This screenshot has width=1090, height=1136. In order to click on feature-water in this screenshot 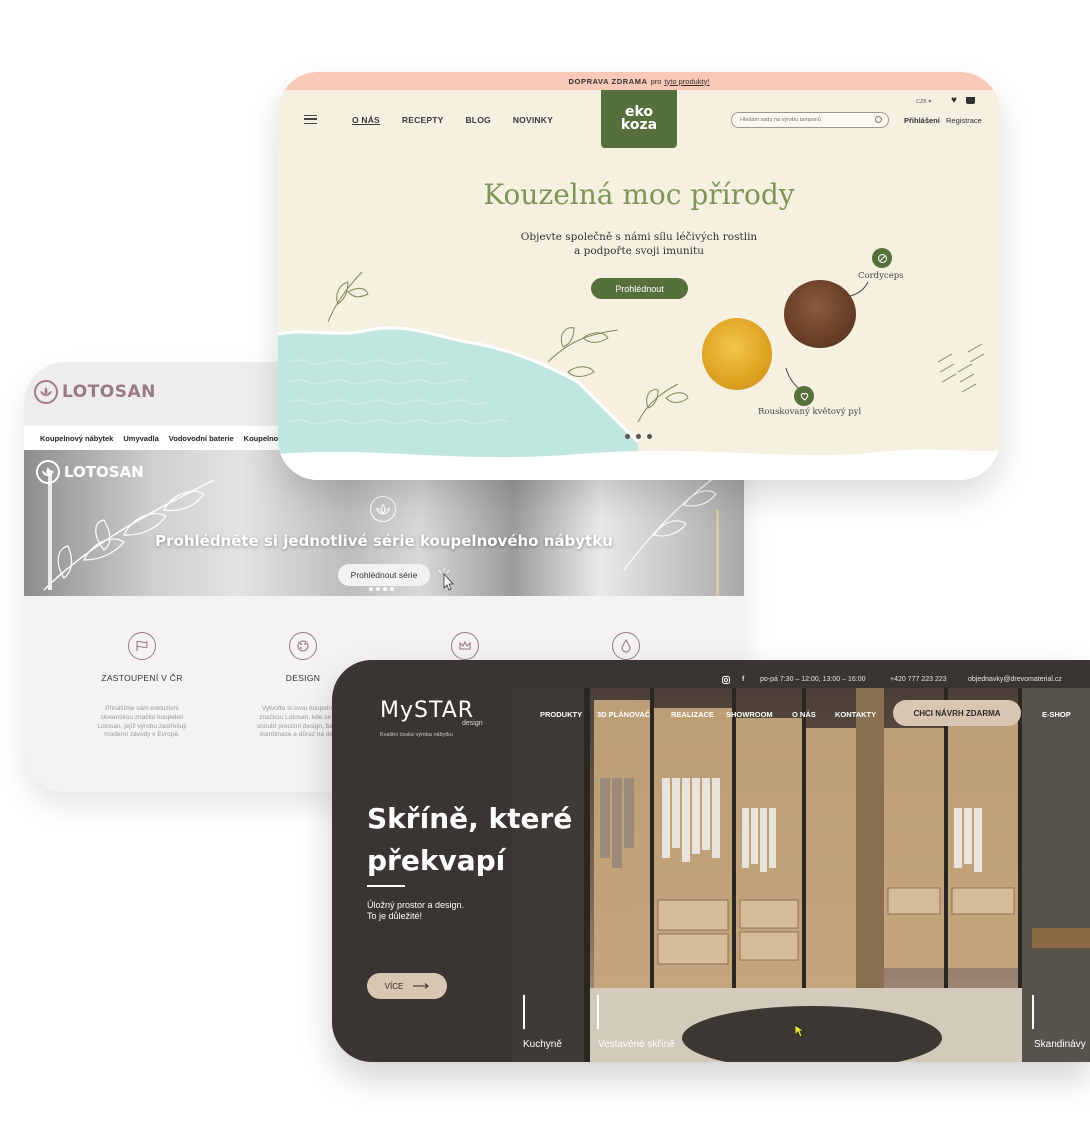, I will do `click(626, 646)`.